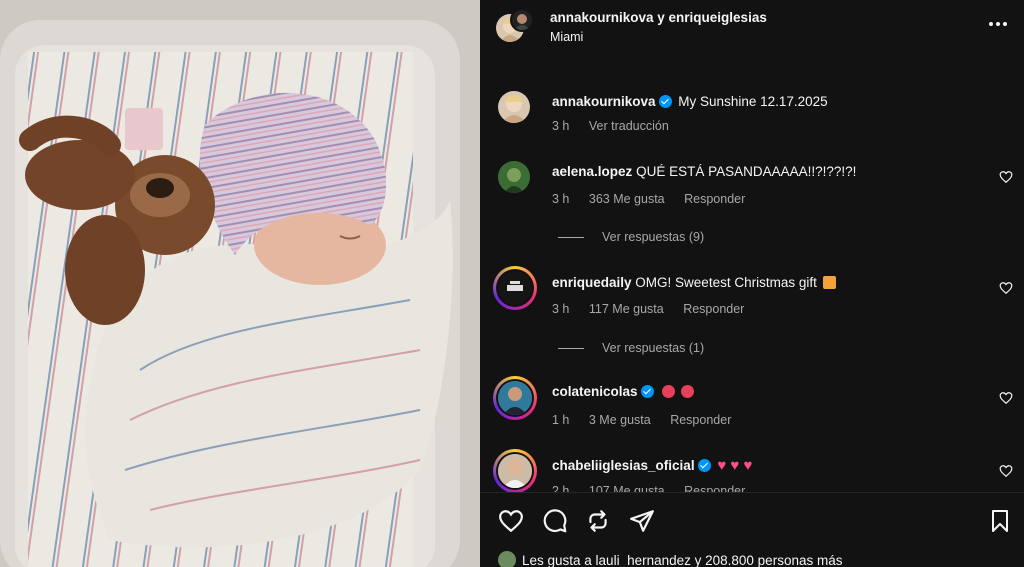 Image resolution: width=1024 pixels, height=567 pixels. What do you see at coordinates (555, 521) in the screenshot?
I see `comment-bubble-icon` at bounding box center [555, 521].